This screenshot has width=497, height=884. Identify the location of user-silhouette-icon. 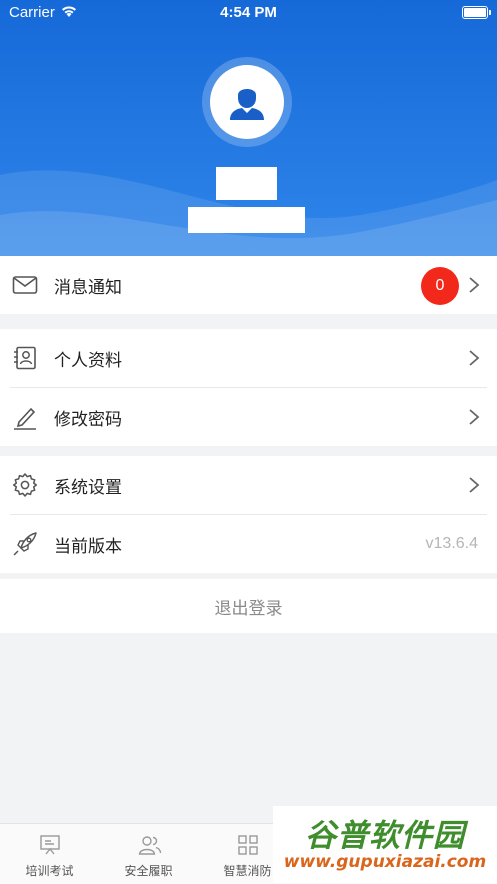
(247, 104).